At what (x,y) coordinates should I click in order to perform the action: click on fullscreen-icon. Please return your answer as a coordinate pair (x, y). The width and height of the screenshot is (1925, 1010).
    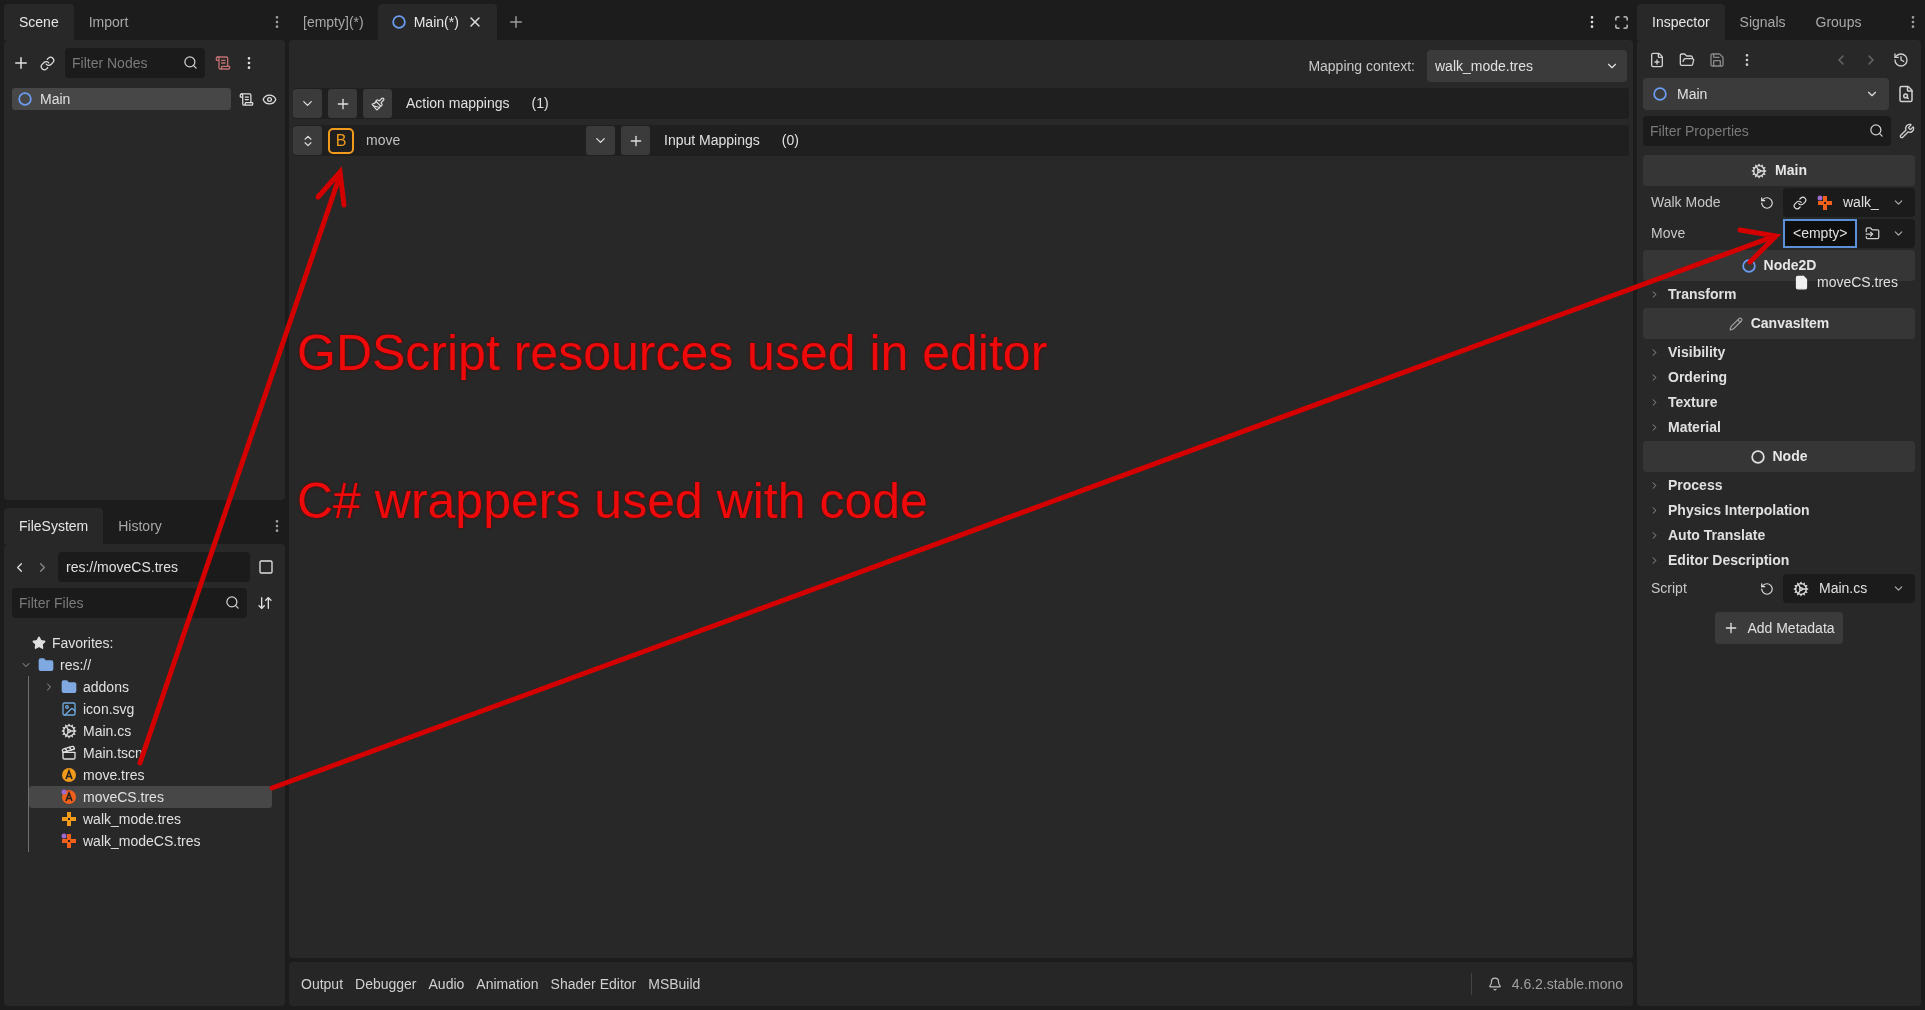
    Looking at the image, I should click on (1621, 22).